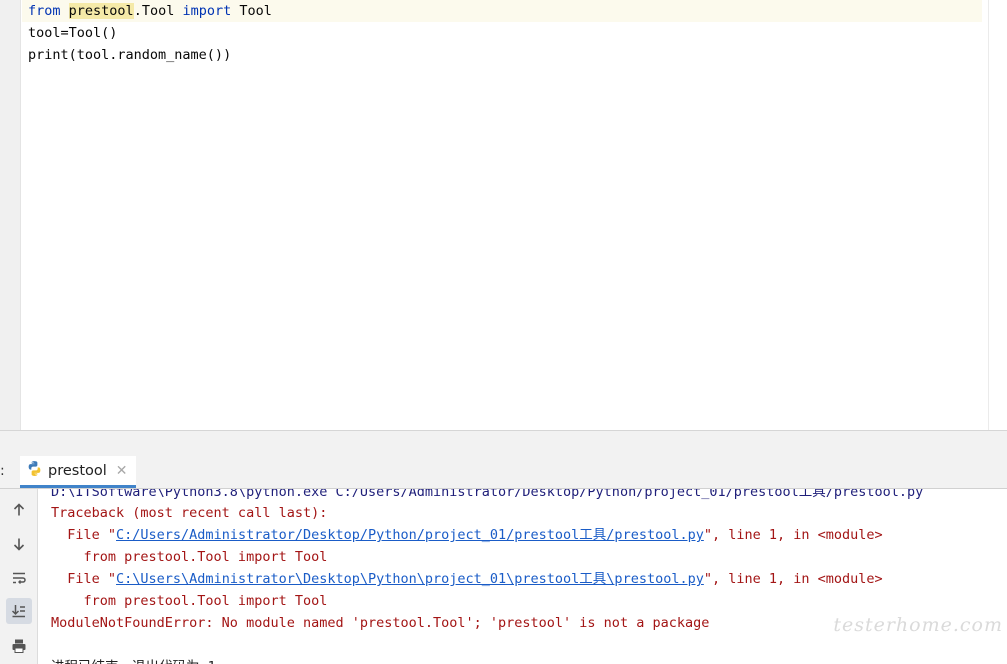  I want to click on imported-name: Tool, so click(251, 11).